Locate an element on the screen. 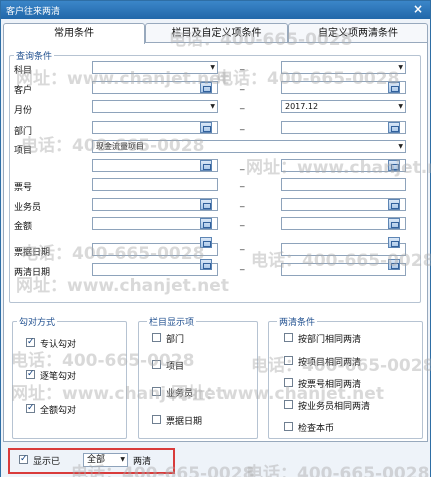 This screenshot has height=477, width=431. match-mode-option-label: 专认勾对 is located at coordinates (58, 345).